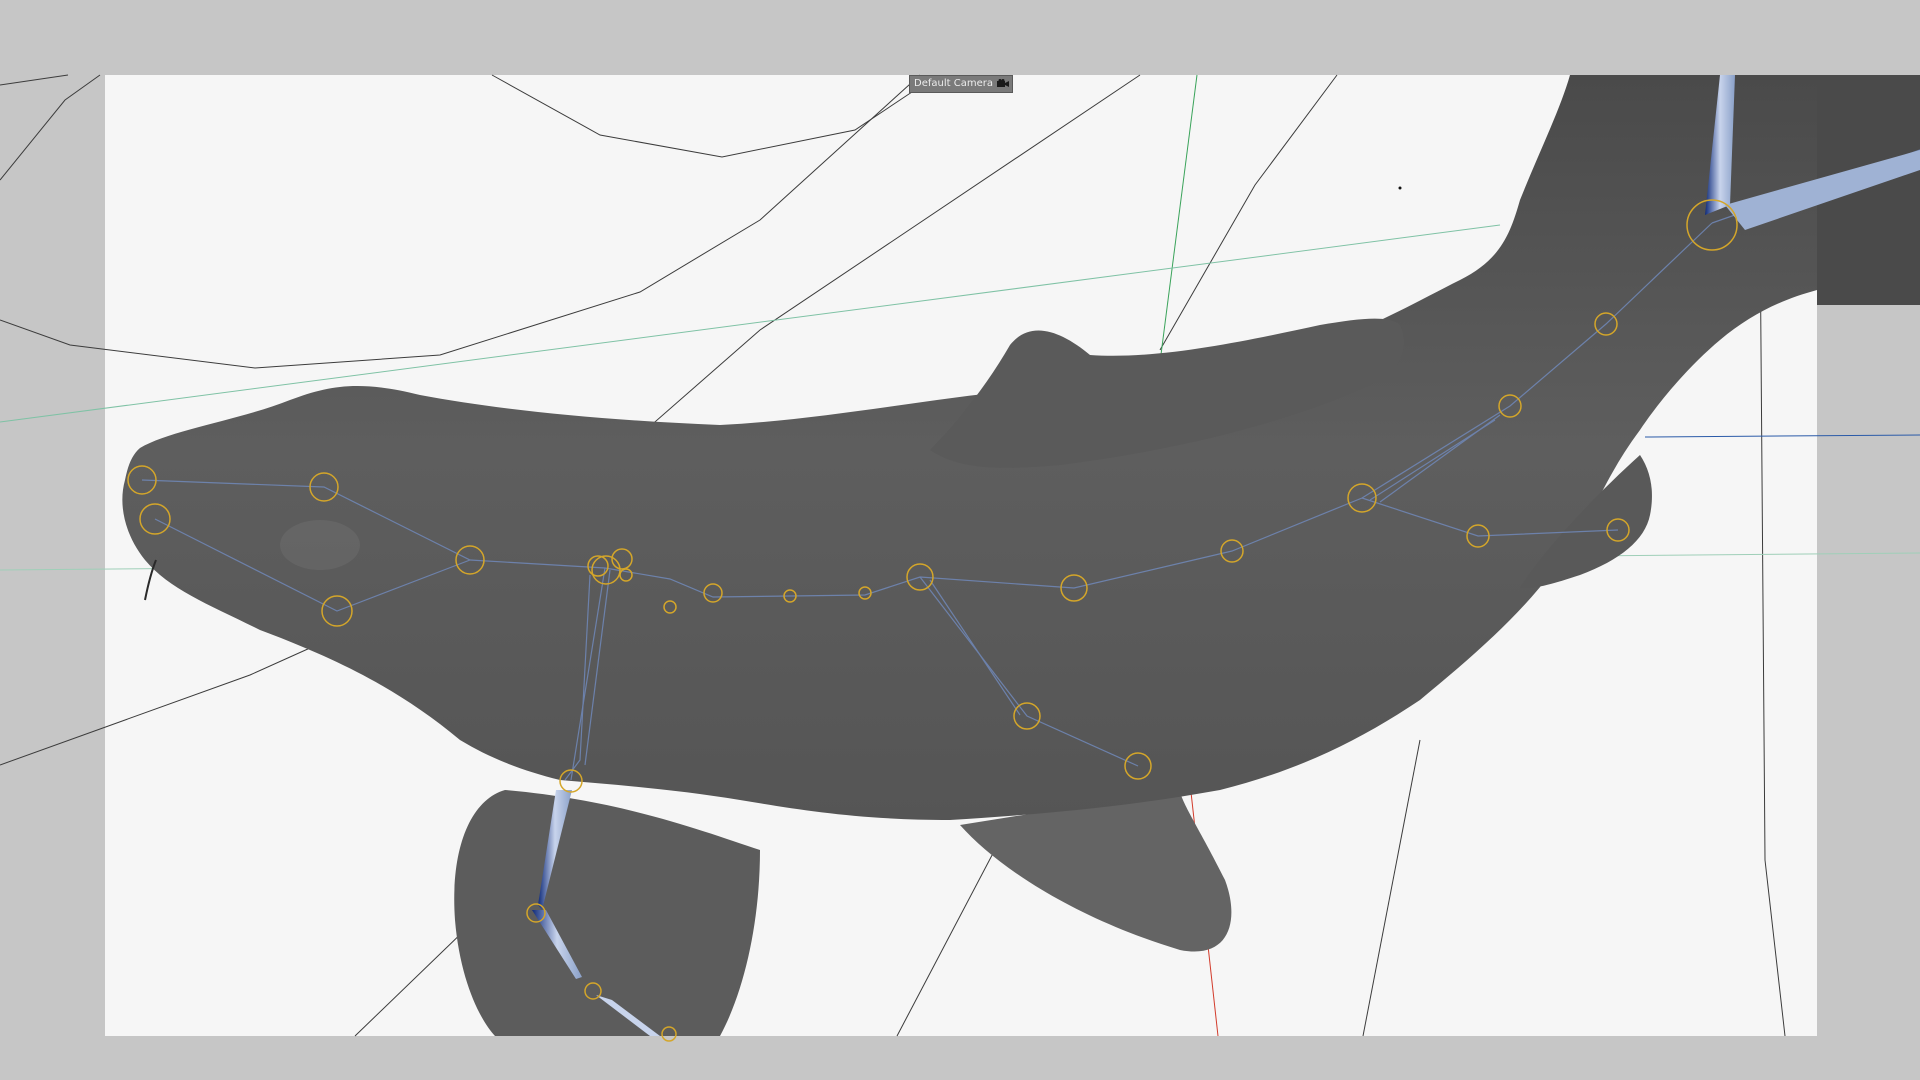 This screenshot has width=1920, height=1080. What do you see at coordinates (1400, 188) in the screenshot?
I see `viewport-marker` at bounding box center [1400, 188].